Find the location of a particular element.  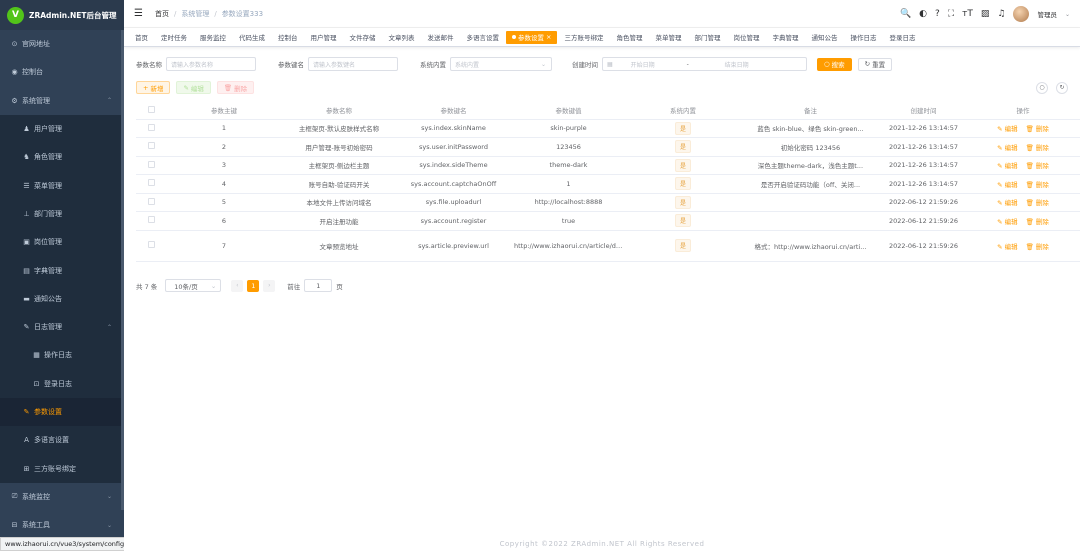

page-number: 1 is located at coordinates (253, 285).